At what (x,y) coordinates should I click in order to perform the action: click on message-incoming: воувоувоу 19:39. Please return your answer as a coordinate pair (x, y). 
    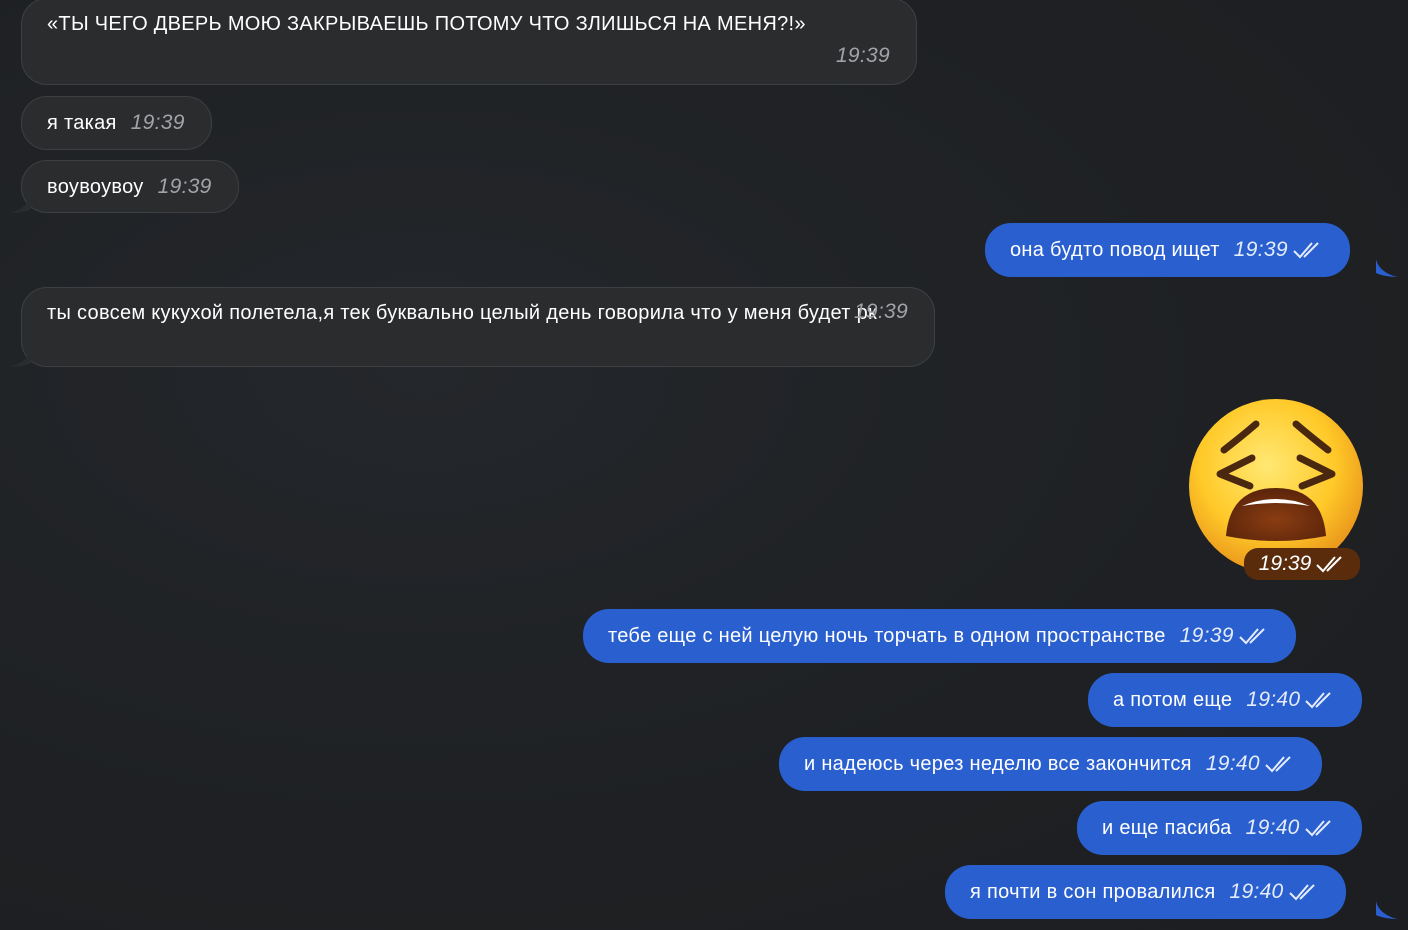
    Looking at the image, I should click on (130, 186).